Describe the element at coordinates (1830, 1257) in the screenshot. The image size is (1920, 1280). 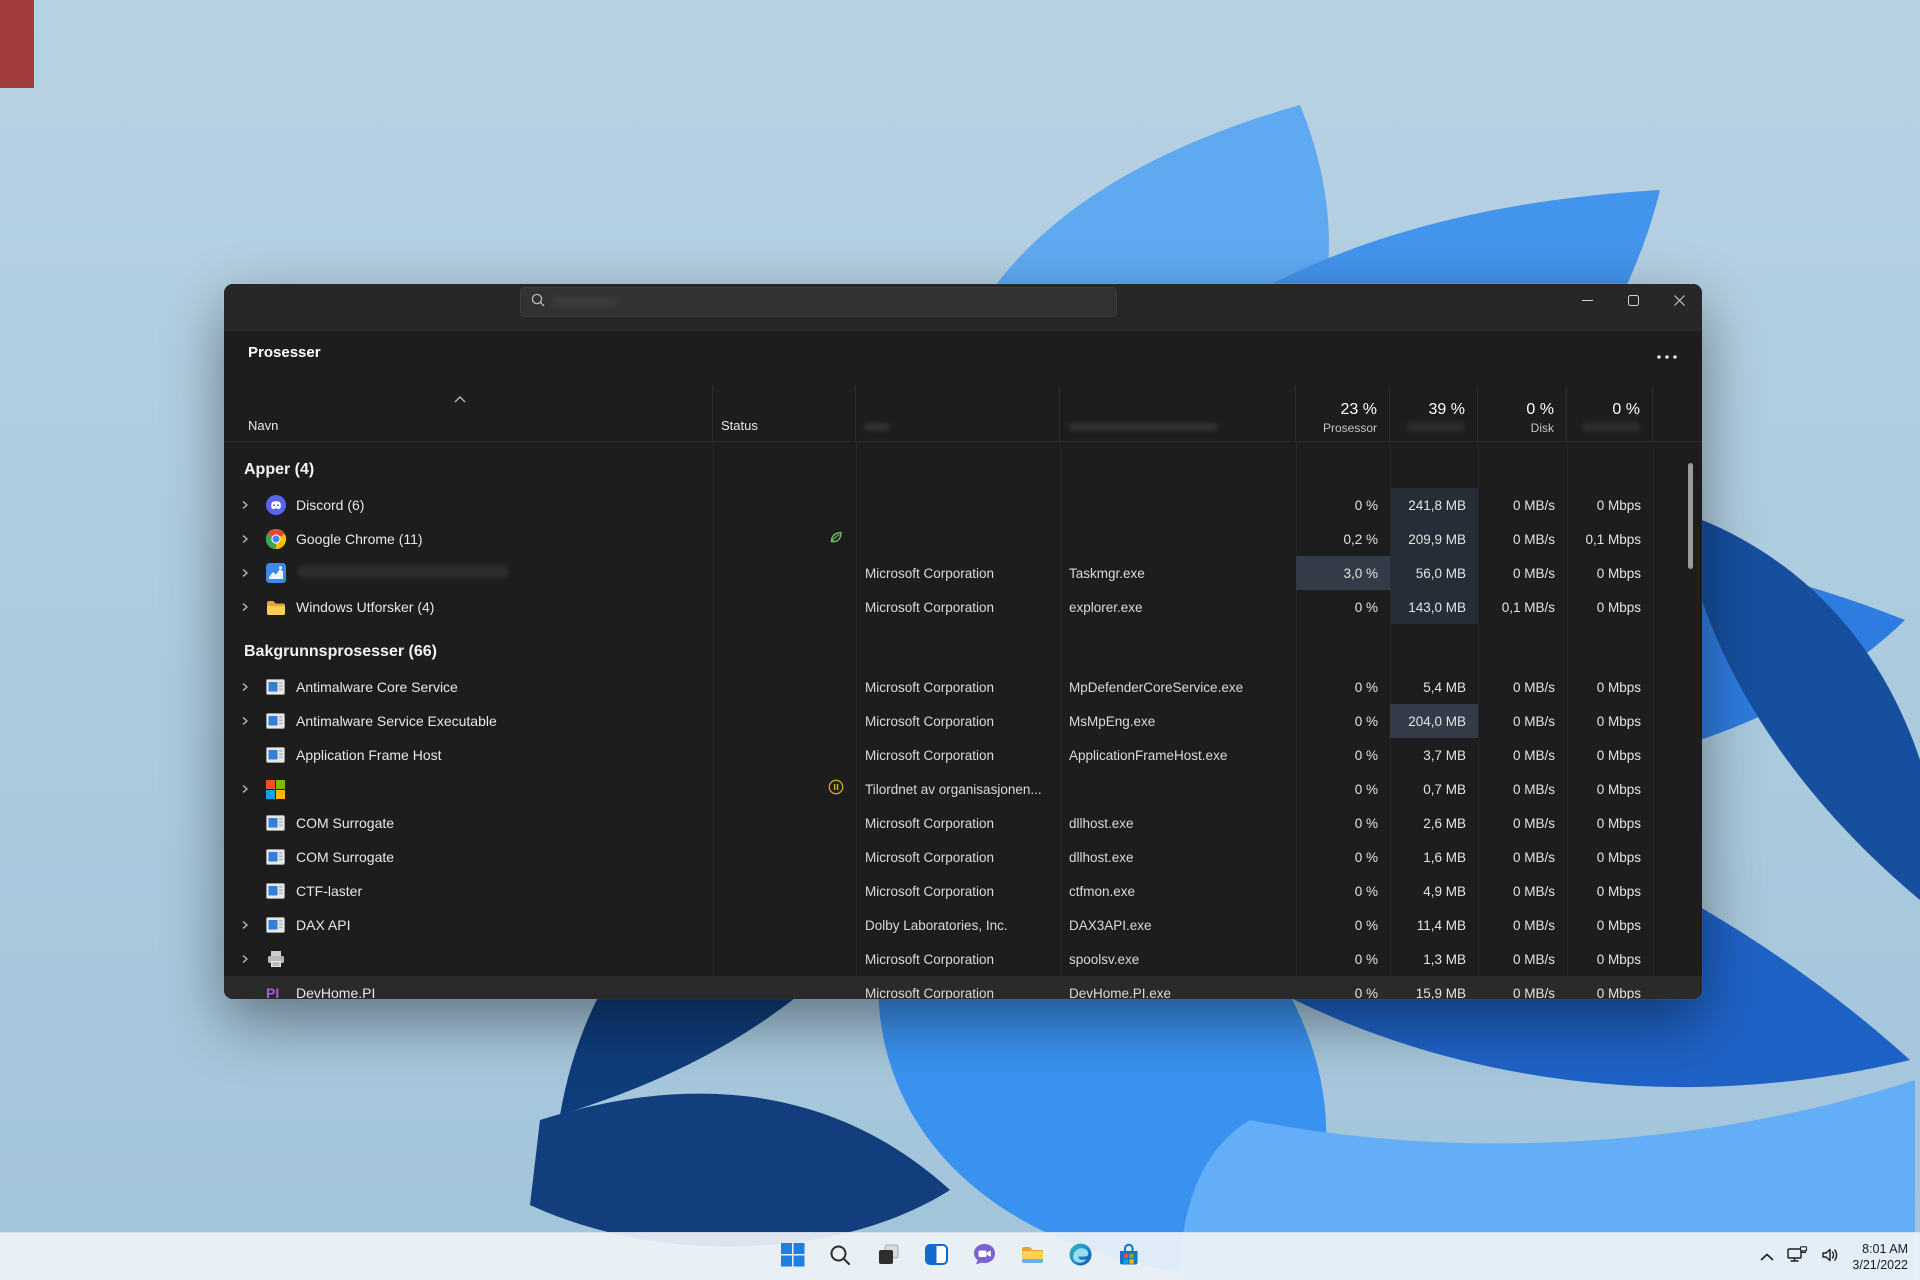
I see `volume-speaker-icon` at that location.